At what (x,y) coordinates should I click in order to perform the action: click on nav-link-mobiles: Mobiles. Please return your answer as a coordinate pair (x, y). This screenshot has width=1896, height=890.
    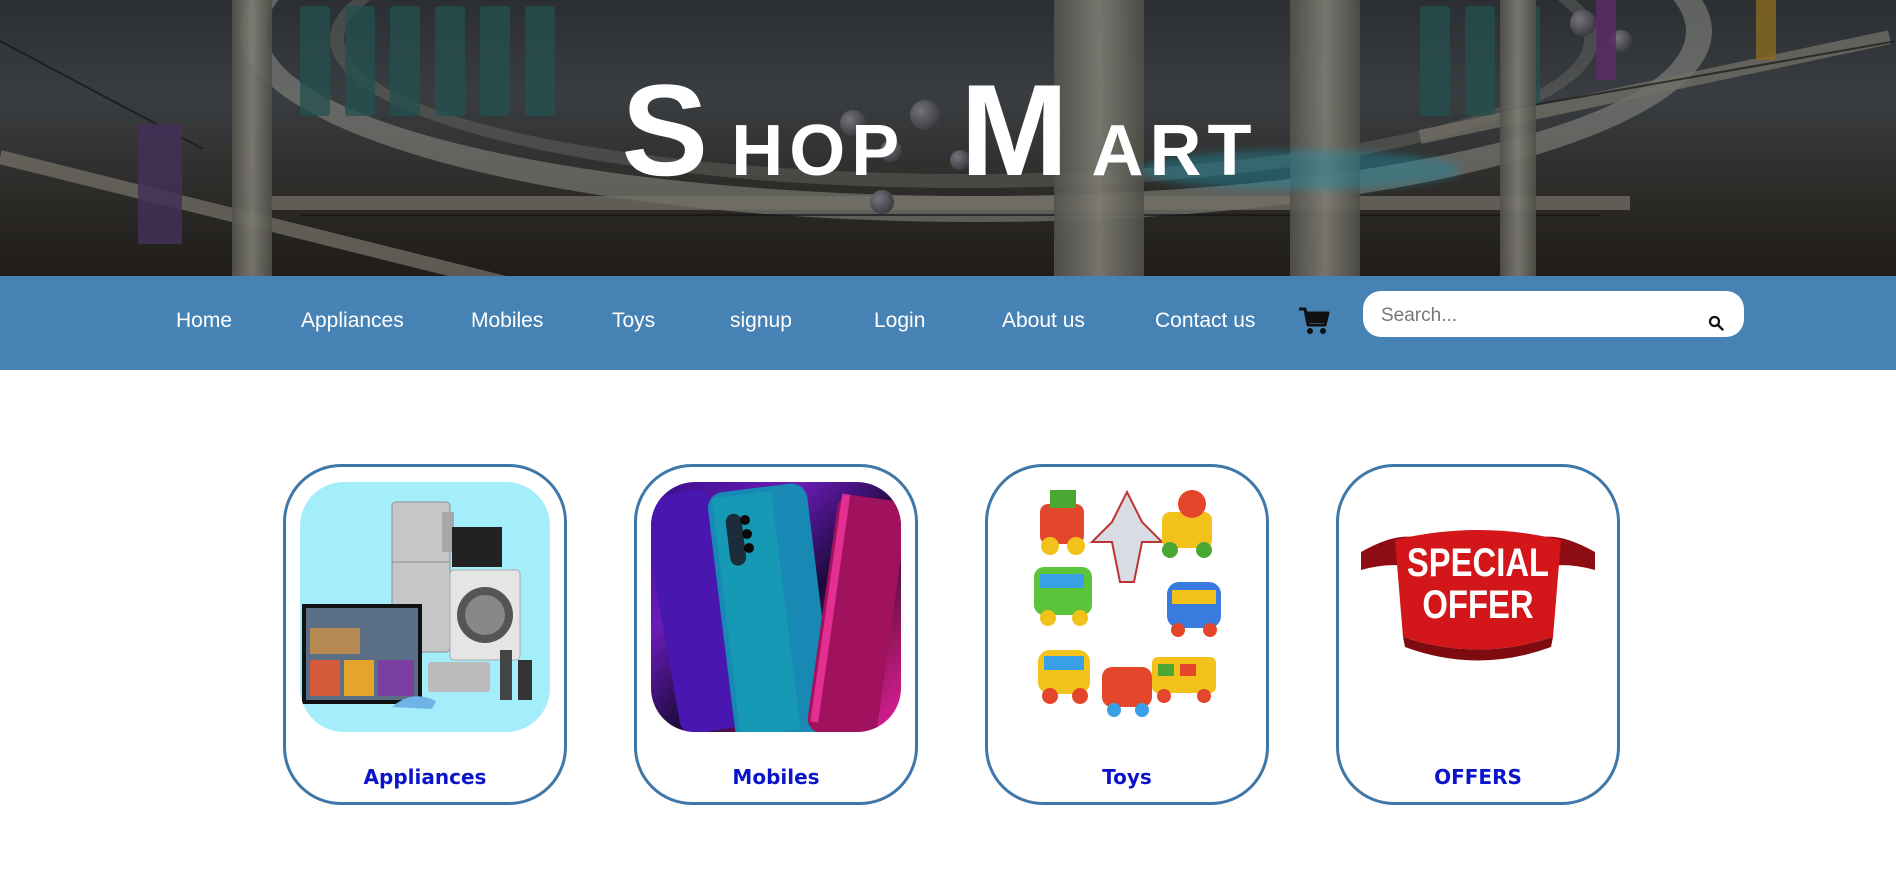
    Looking at the image, I should click on (507, 321).